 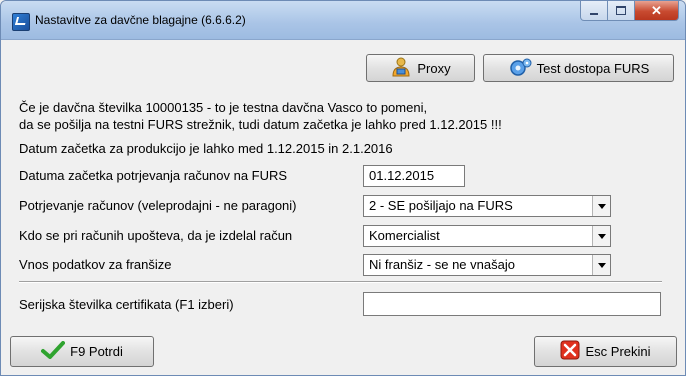 What do you see at coordinates (434, 68) in the screenshot?
I see `proxy-button-label: Proxy` at bounding box center [434, 68].